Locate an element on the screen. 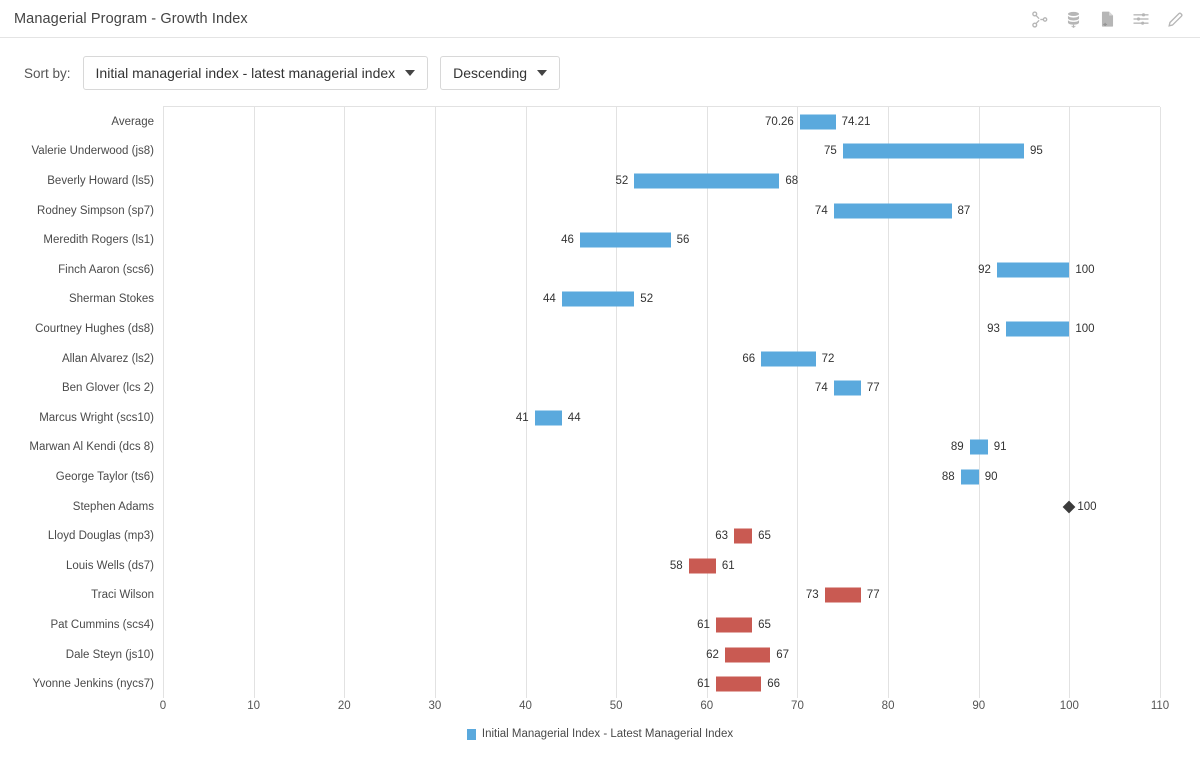 The height and width of the screenshot is (769, 1200). chart-start-value: 93 is located at coordinates (993, 328).